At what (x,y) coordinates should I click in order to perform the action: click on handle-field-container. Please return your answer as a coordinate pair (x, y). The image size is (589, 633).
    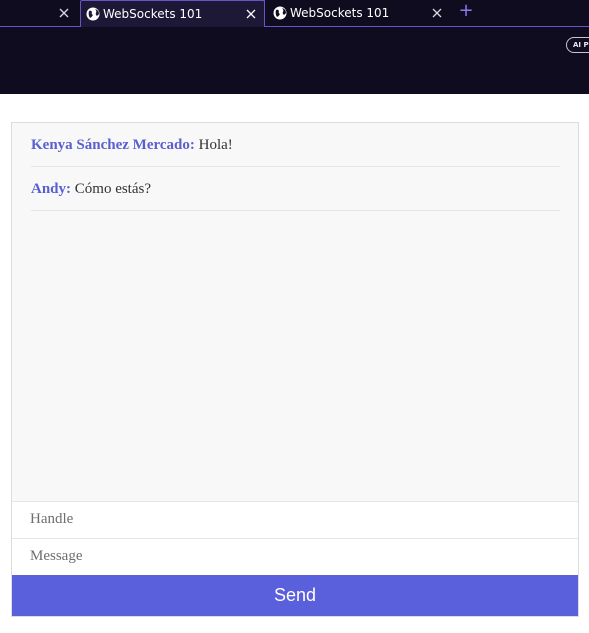
    Looking at the image, I should click on (295, 519).